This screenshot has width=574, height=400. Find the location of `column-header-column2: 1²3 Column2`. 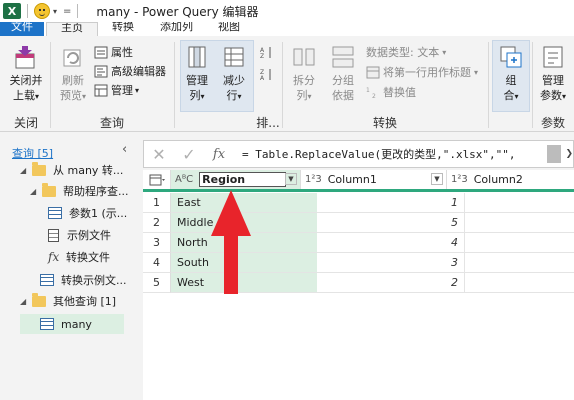

column-header-column2: 1²3 Column2 is located at coordinates (510, 179).